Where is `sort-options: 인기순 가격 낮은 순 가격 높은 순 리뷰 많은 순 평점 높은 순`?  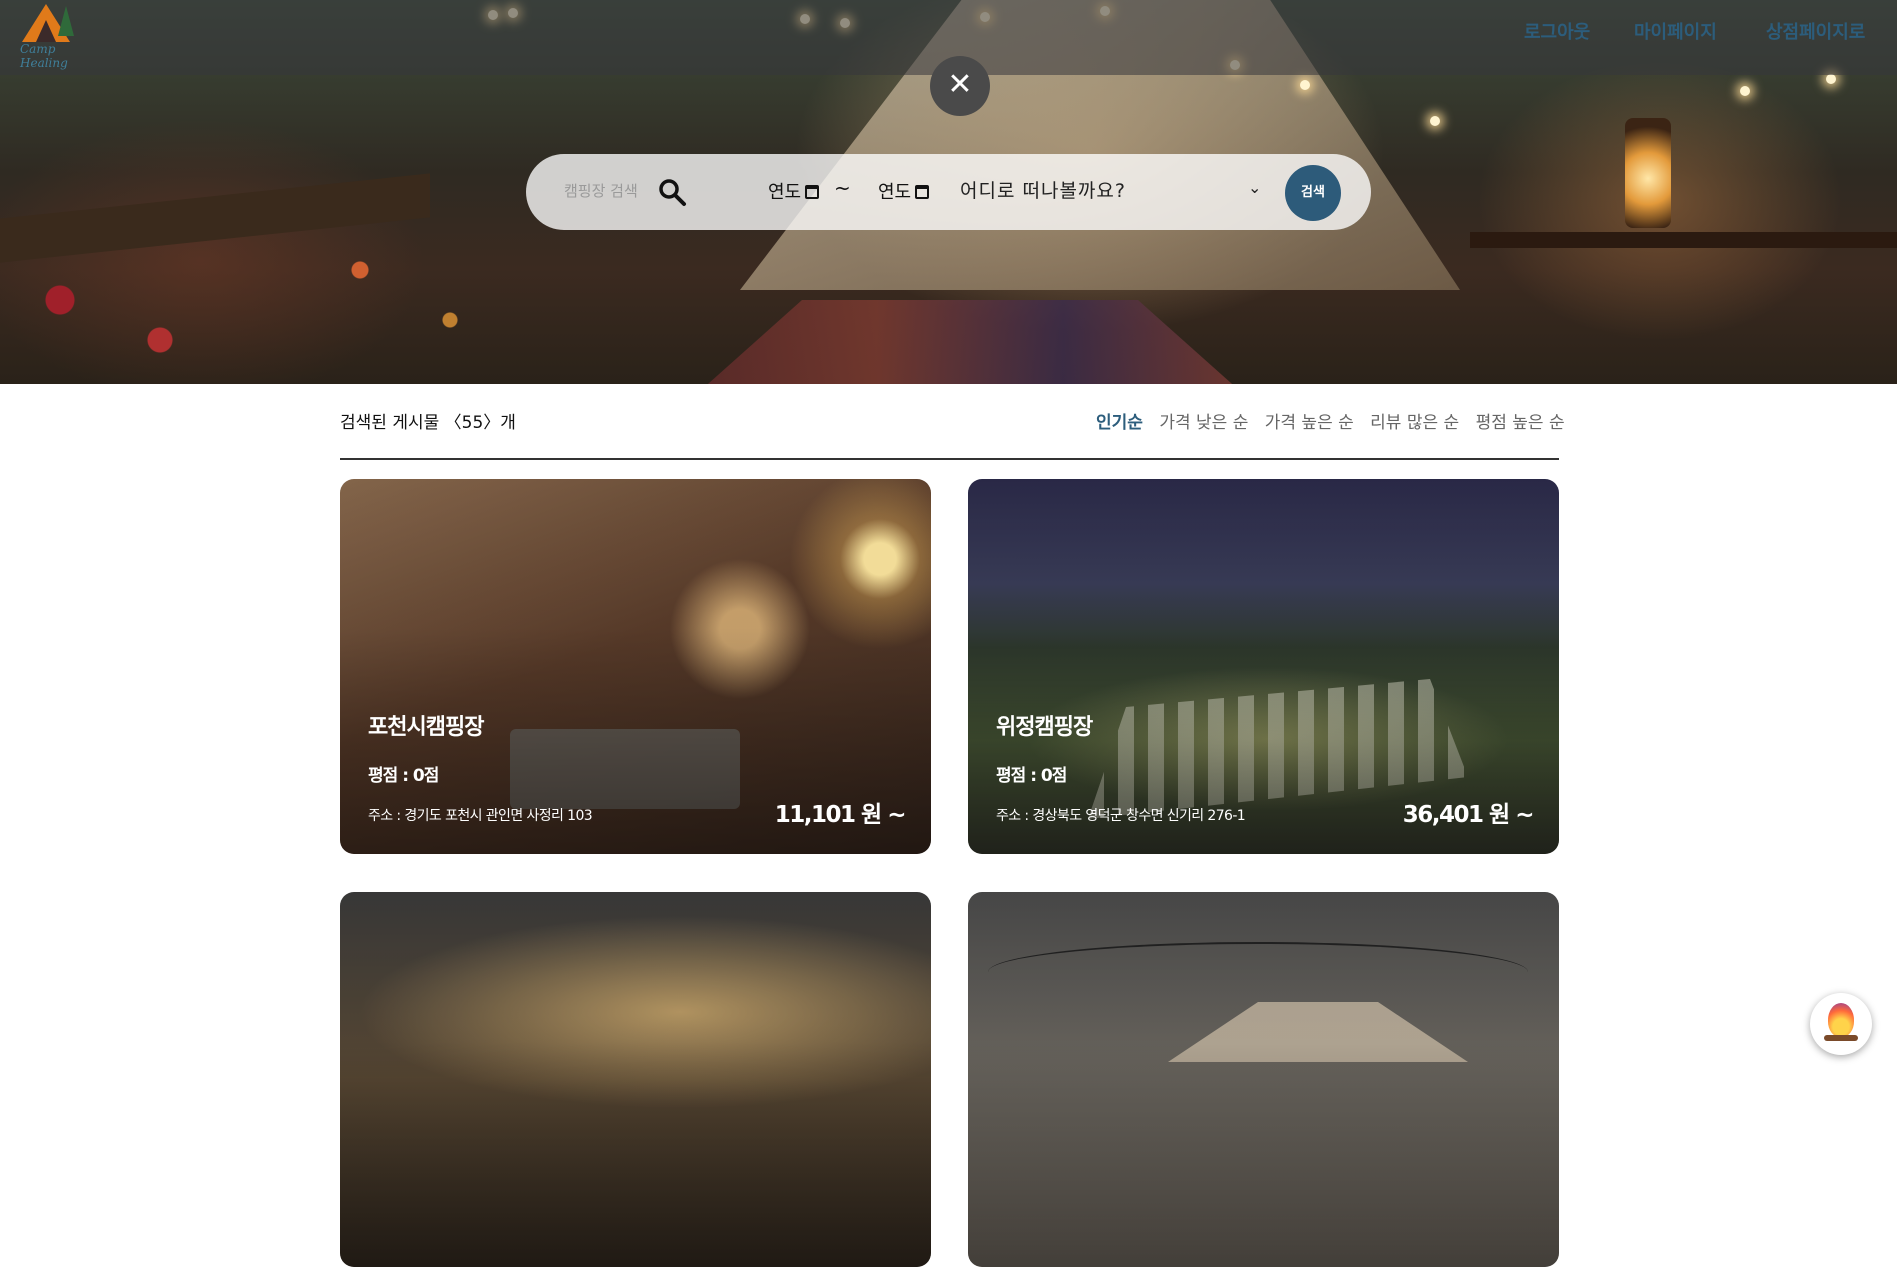
sort-options: 인기순 가격 낮은 순 가격 높은 순 리뷰 많은 순 평점 높은 순 is located at coordinates (1336, 420).